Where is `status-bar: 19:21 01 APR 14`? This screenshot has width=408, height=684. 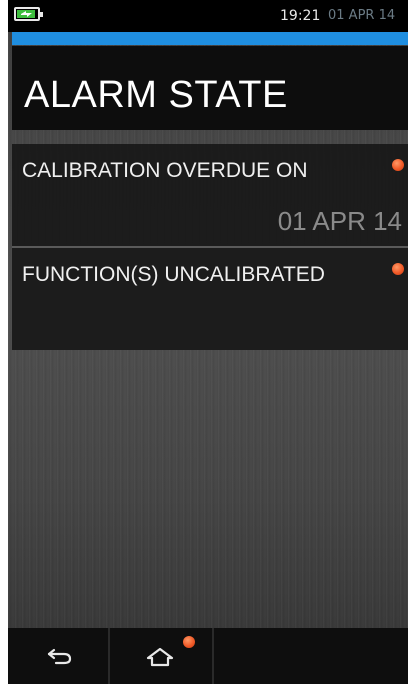 status-bar: 19:21 01 APR 14 is located at coordinates (208, 16).